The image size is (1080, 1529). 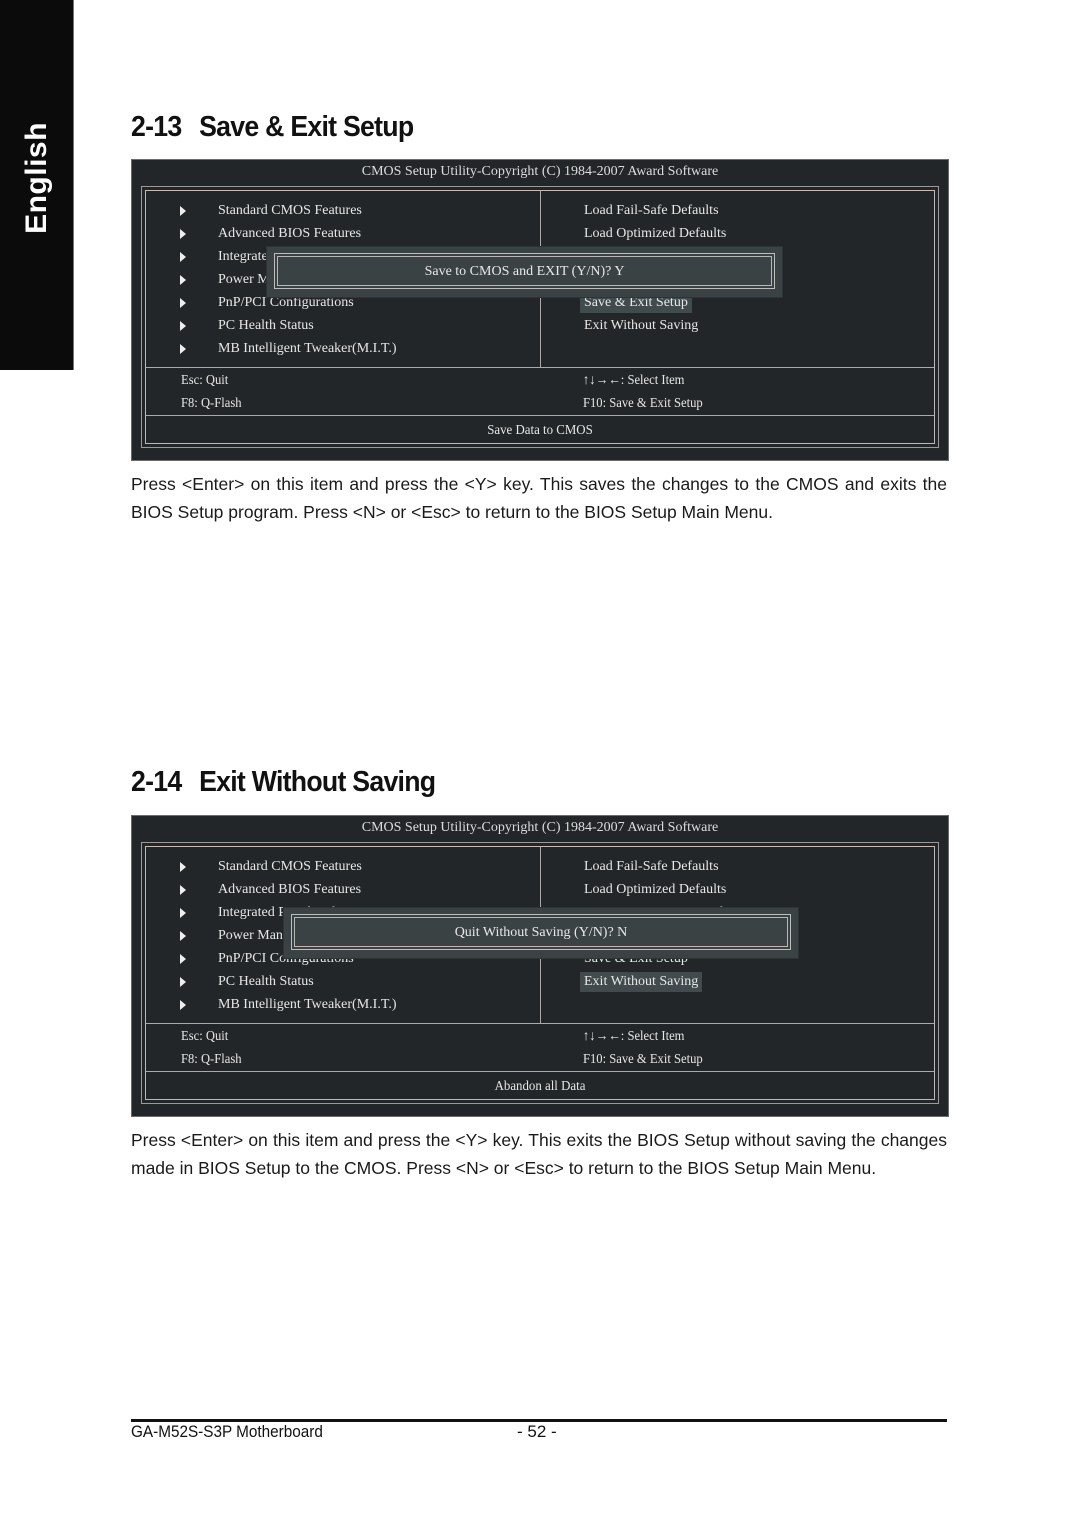 What do you see at coordinates (306, 127) in the screenshot?
I see `section-heading: Save & Exit Setup` at bounding box center [306, 127].